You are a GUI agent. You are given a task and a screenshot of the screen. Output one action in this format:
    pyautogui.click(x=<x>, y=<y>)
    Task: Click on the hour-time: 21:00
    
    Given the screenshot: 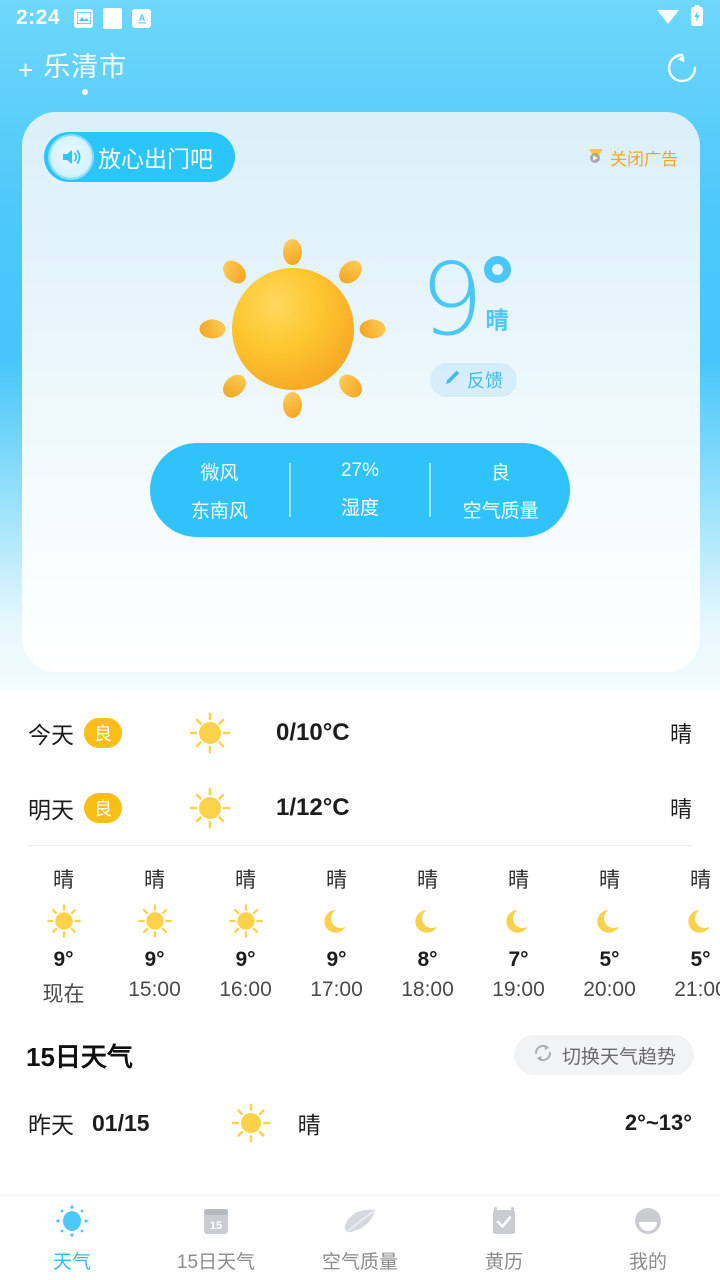 What is the action you would take?
    pyautogui.click(x=697, y=989)
    